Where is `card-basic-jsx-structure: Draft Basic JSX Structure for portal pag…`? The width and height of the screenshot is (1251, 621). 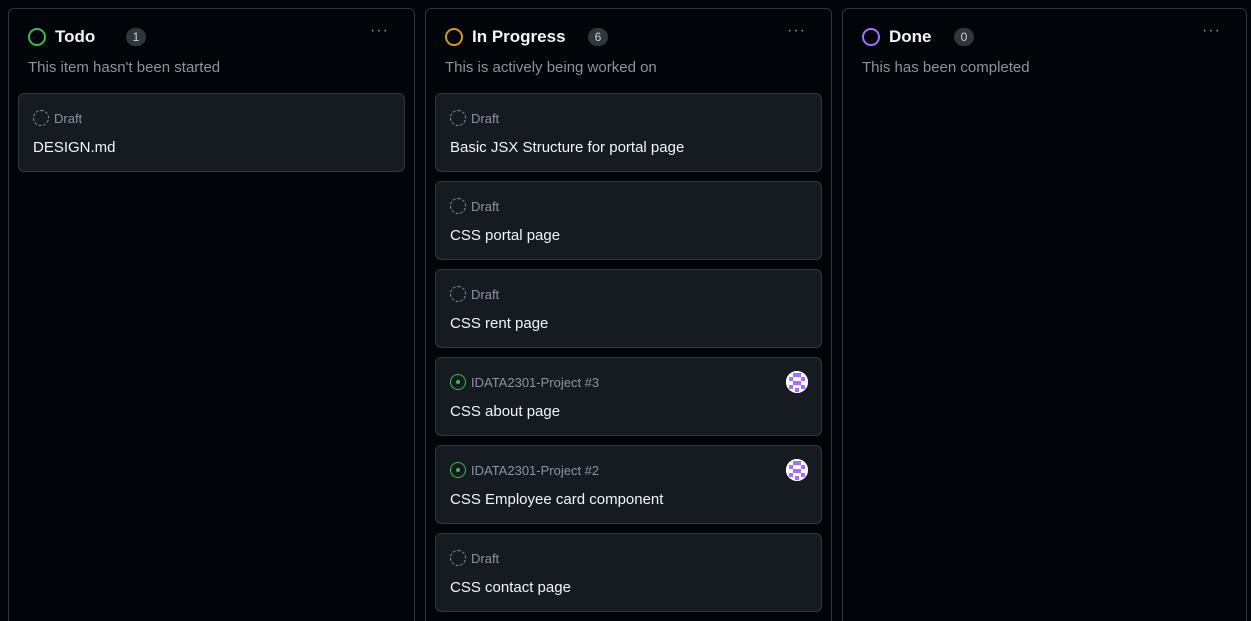
card-basic-jsx-structure: Draft Basic JSX Structure for portal pag… is located at coordinates (628, 132).